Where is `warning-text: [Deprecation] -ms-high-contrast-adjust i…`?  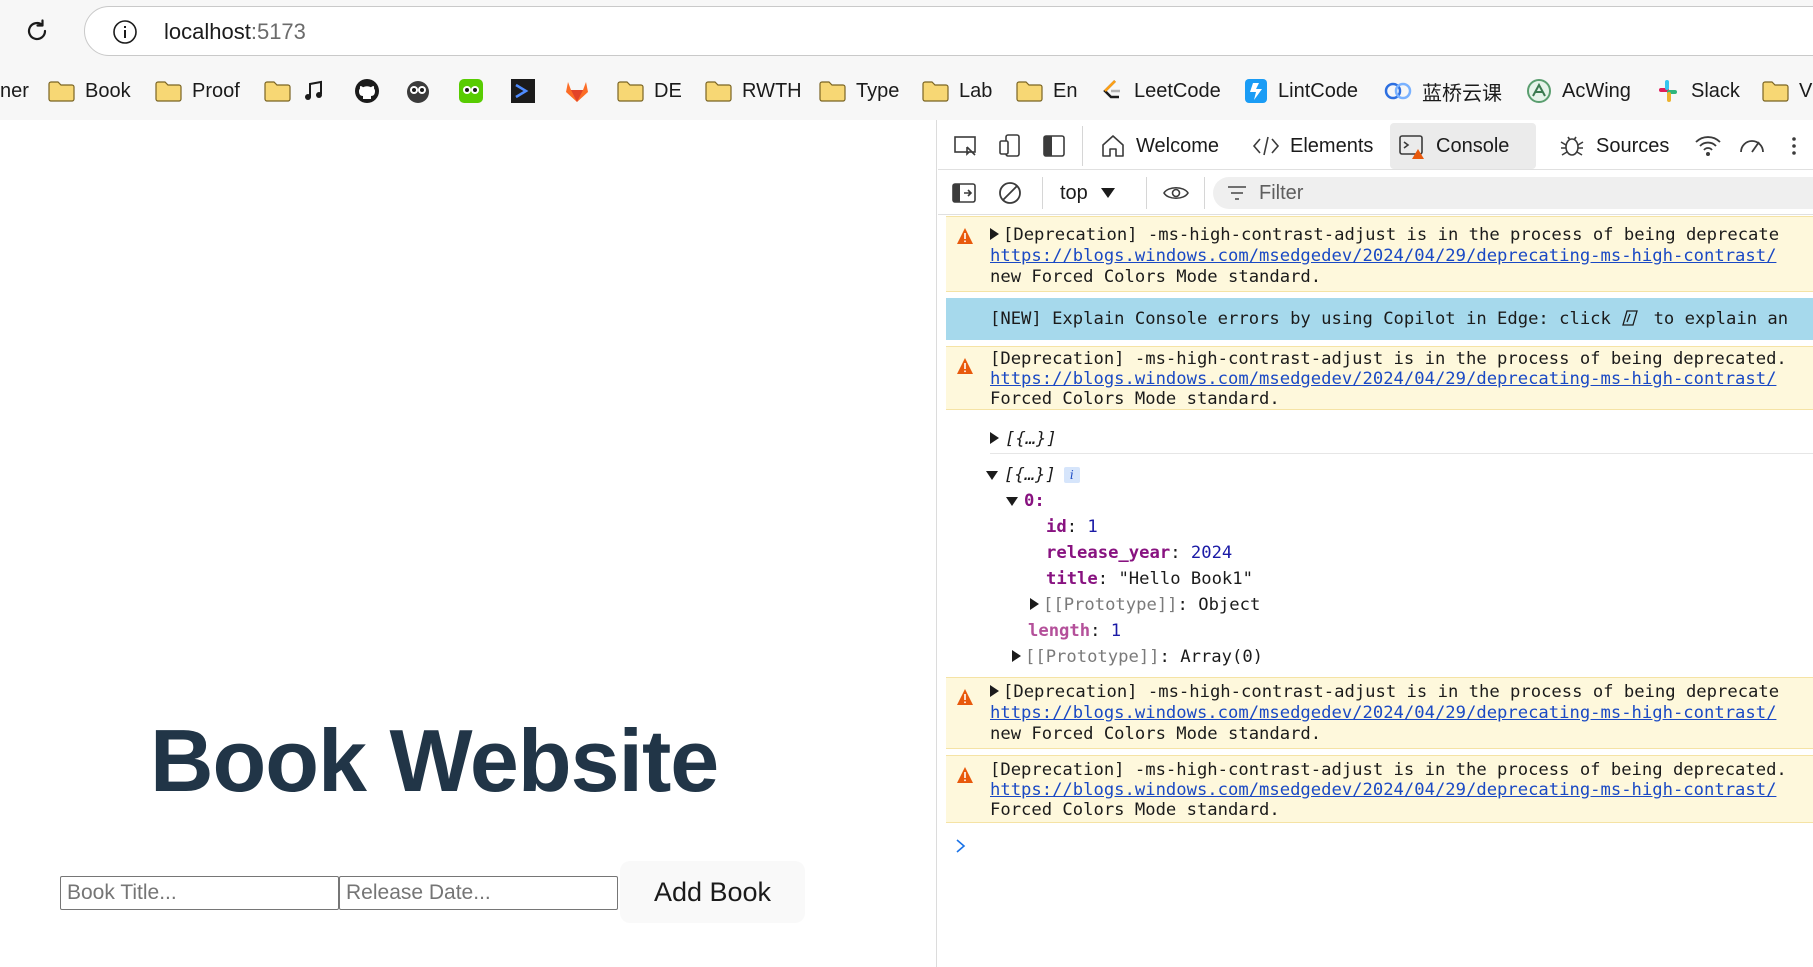 warning-text: [Deprecation] -ms-high-contrast-adjust i… is located at coordinates (1384, 692).